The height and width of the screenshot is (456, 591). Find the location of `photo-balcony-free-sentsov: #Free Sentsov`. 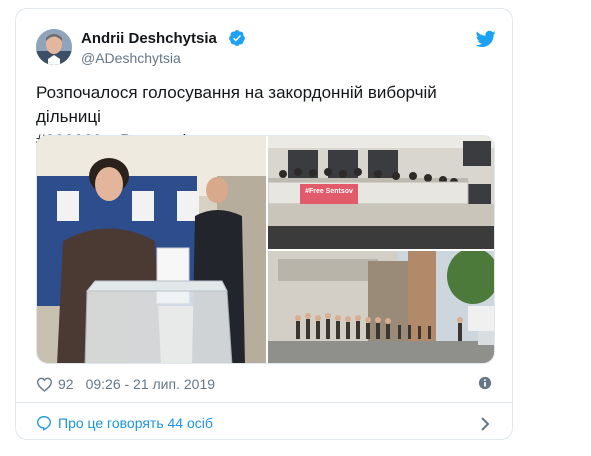

photo-balcony-free-sentsov: #Free Sentsov is located at coordinates (381, 192).